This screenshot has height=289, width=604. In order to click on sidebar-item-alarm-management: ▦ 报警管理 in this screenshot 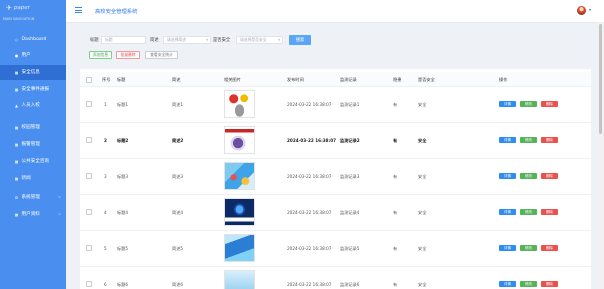, I will do `click(33, 144)`.